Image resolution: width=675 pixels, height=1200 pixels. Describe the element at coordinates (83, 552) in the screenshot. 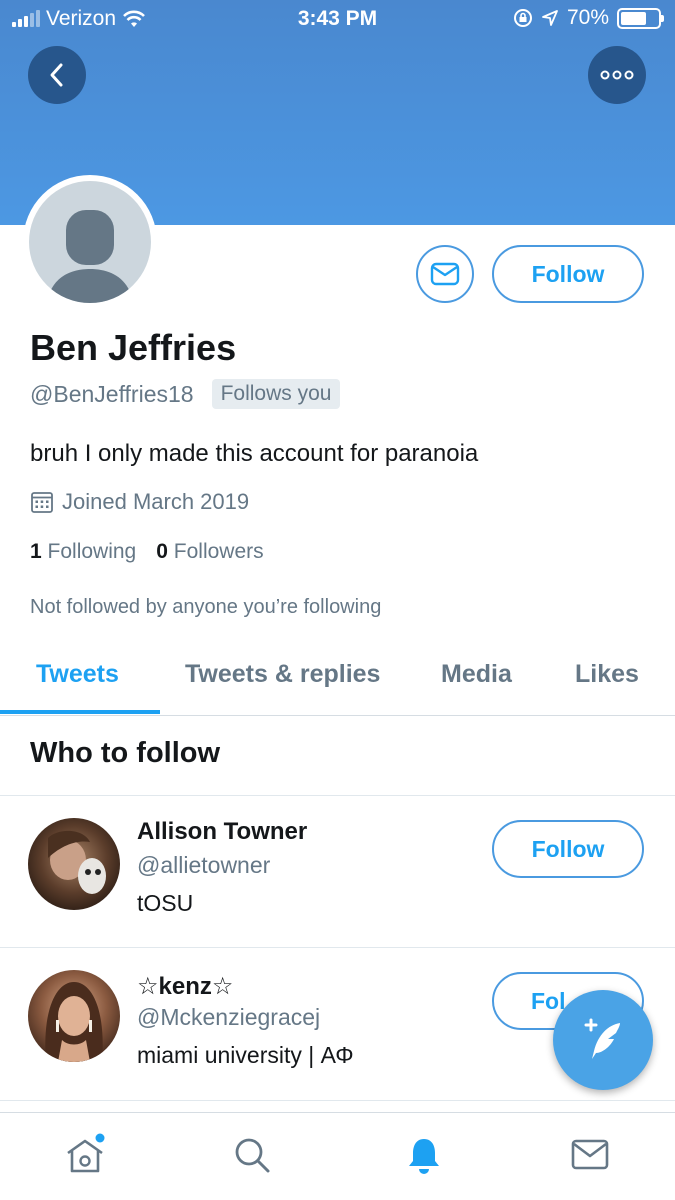

I see `following-count-link: 1 Following` at that location.